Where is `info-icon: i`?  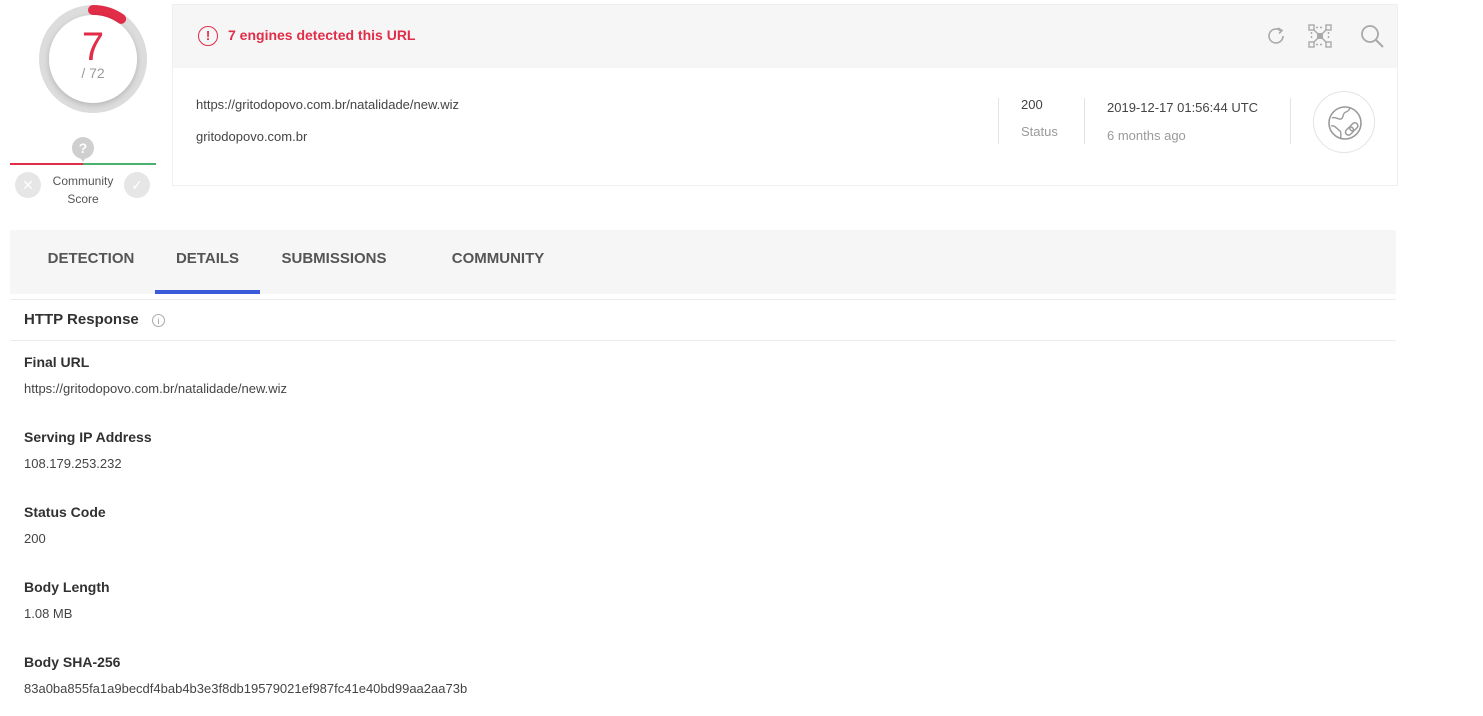
info-icon: i is located at coordinates (158, 320).